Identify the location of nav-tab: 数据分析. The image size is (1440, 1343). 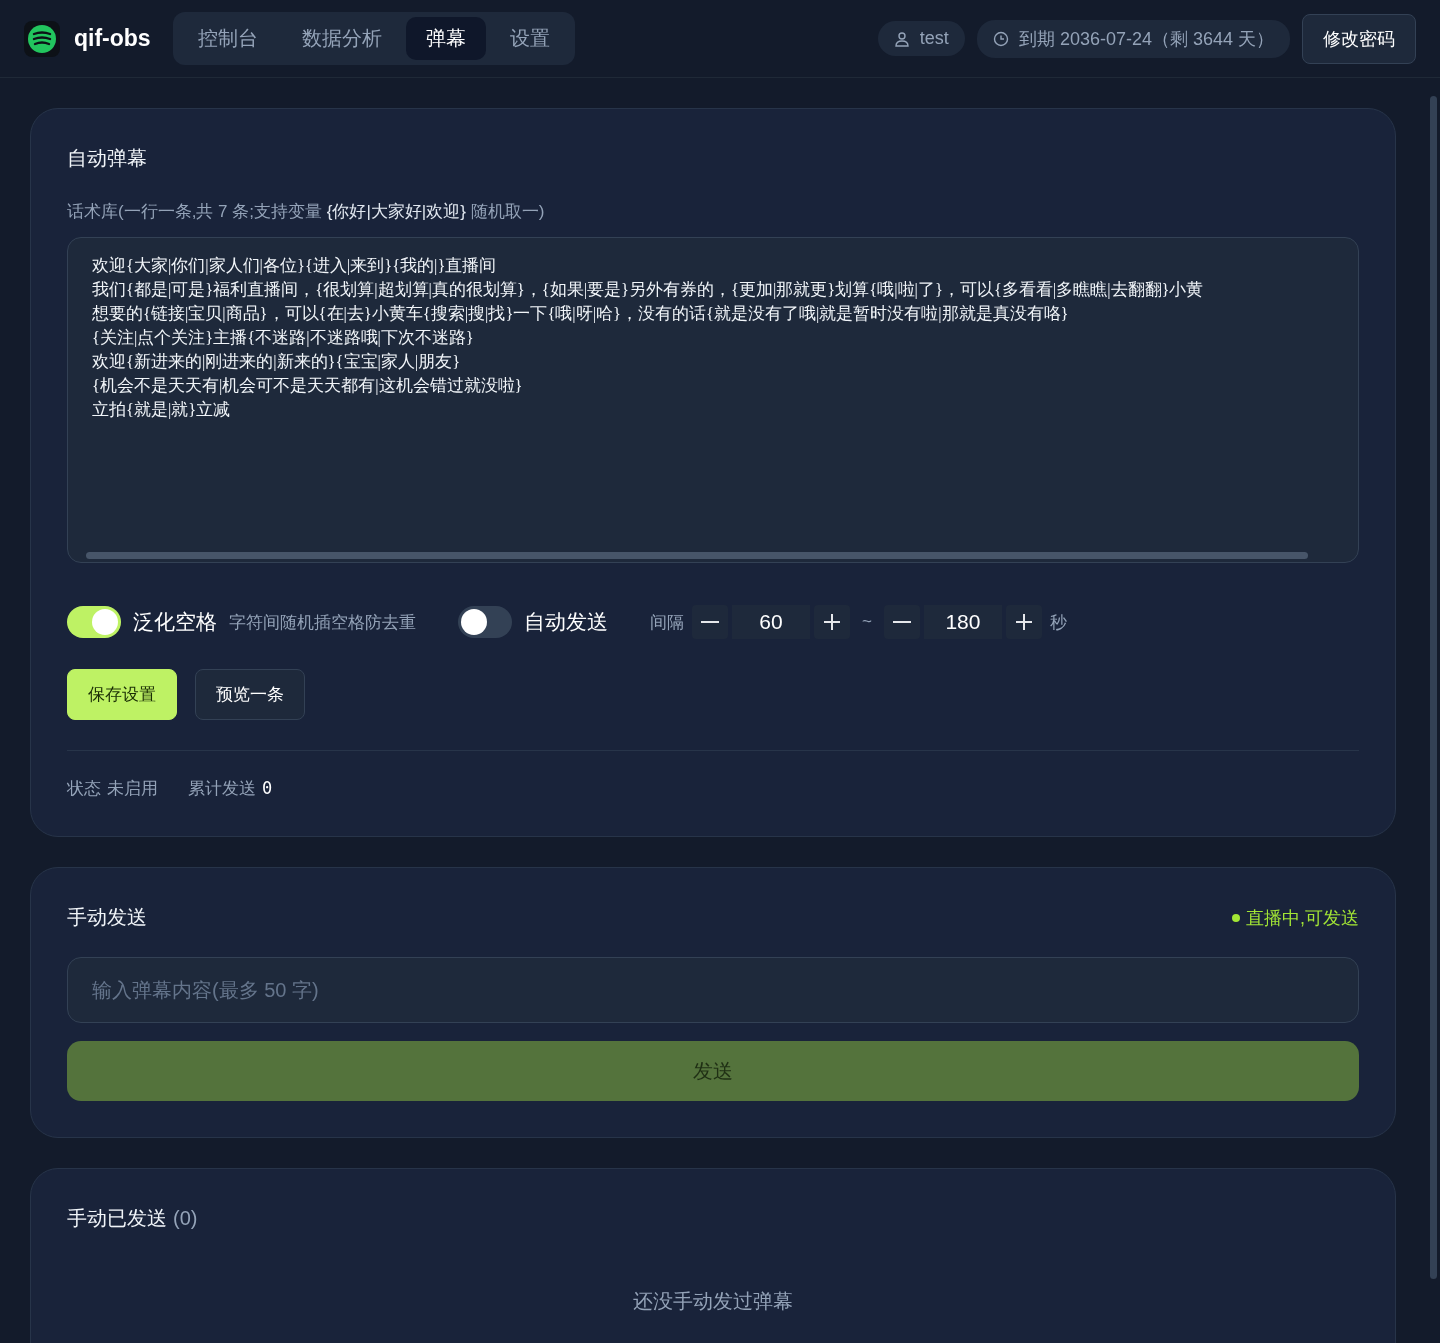
(341, 38).